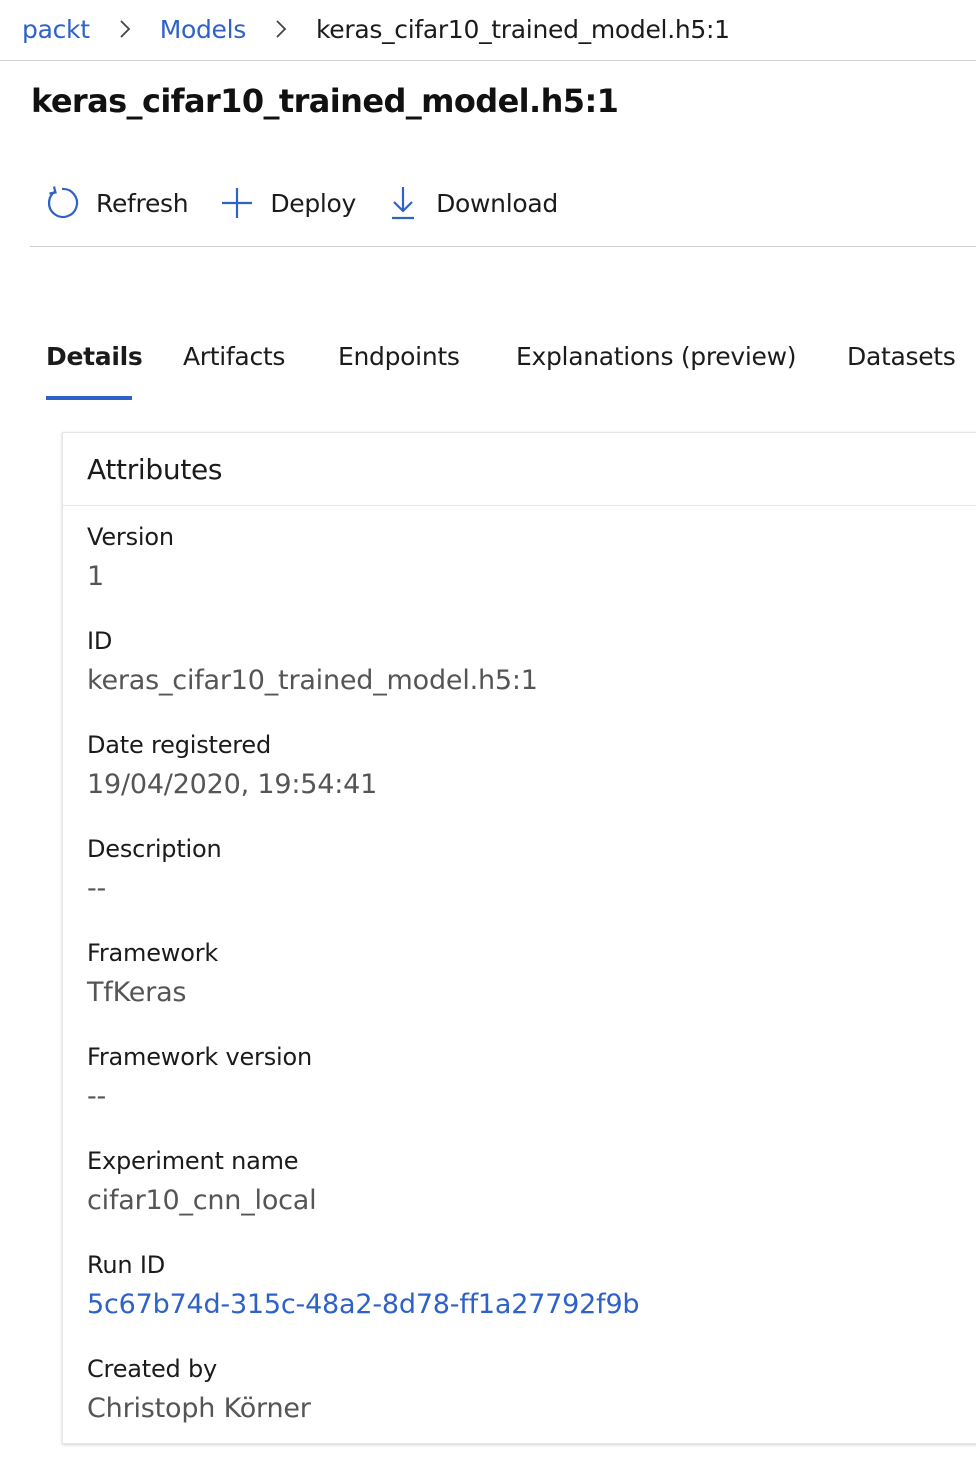 This screenshot has height=1462, width=976. Describe the element at coordinates (154, 849) in the screenshot. I see `attribute-label: Description` at that location.